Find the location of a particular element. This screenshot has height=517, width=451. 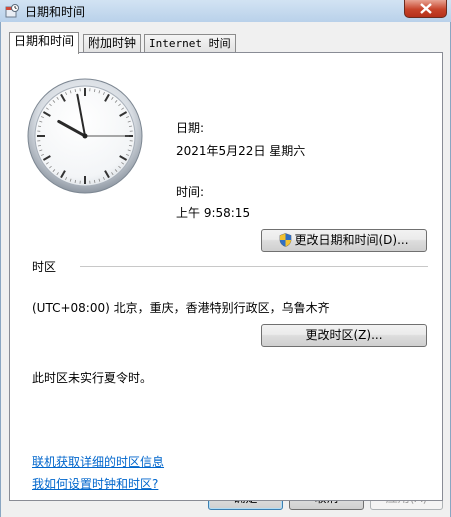

how-to-set-clock-link: 我如何设置时钟和时区? is located at coordinates (95, 483).